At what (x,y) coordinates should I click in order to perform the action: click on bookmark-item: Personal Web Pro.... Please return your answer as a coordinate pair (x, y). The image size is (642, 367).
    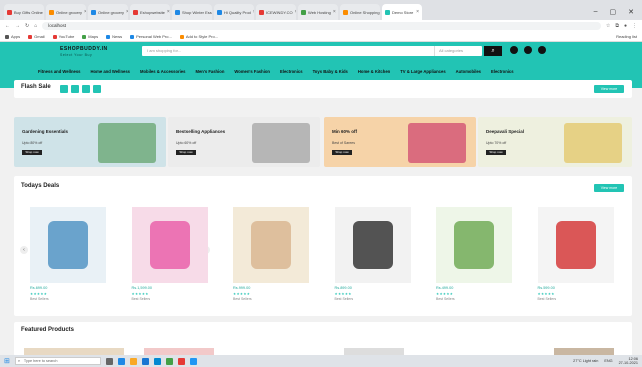
    Looking at the image, I should click on (151, 36).